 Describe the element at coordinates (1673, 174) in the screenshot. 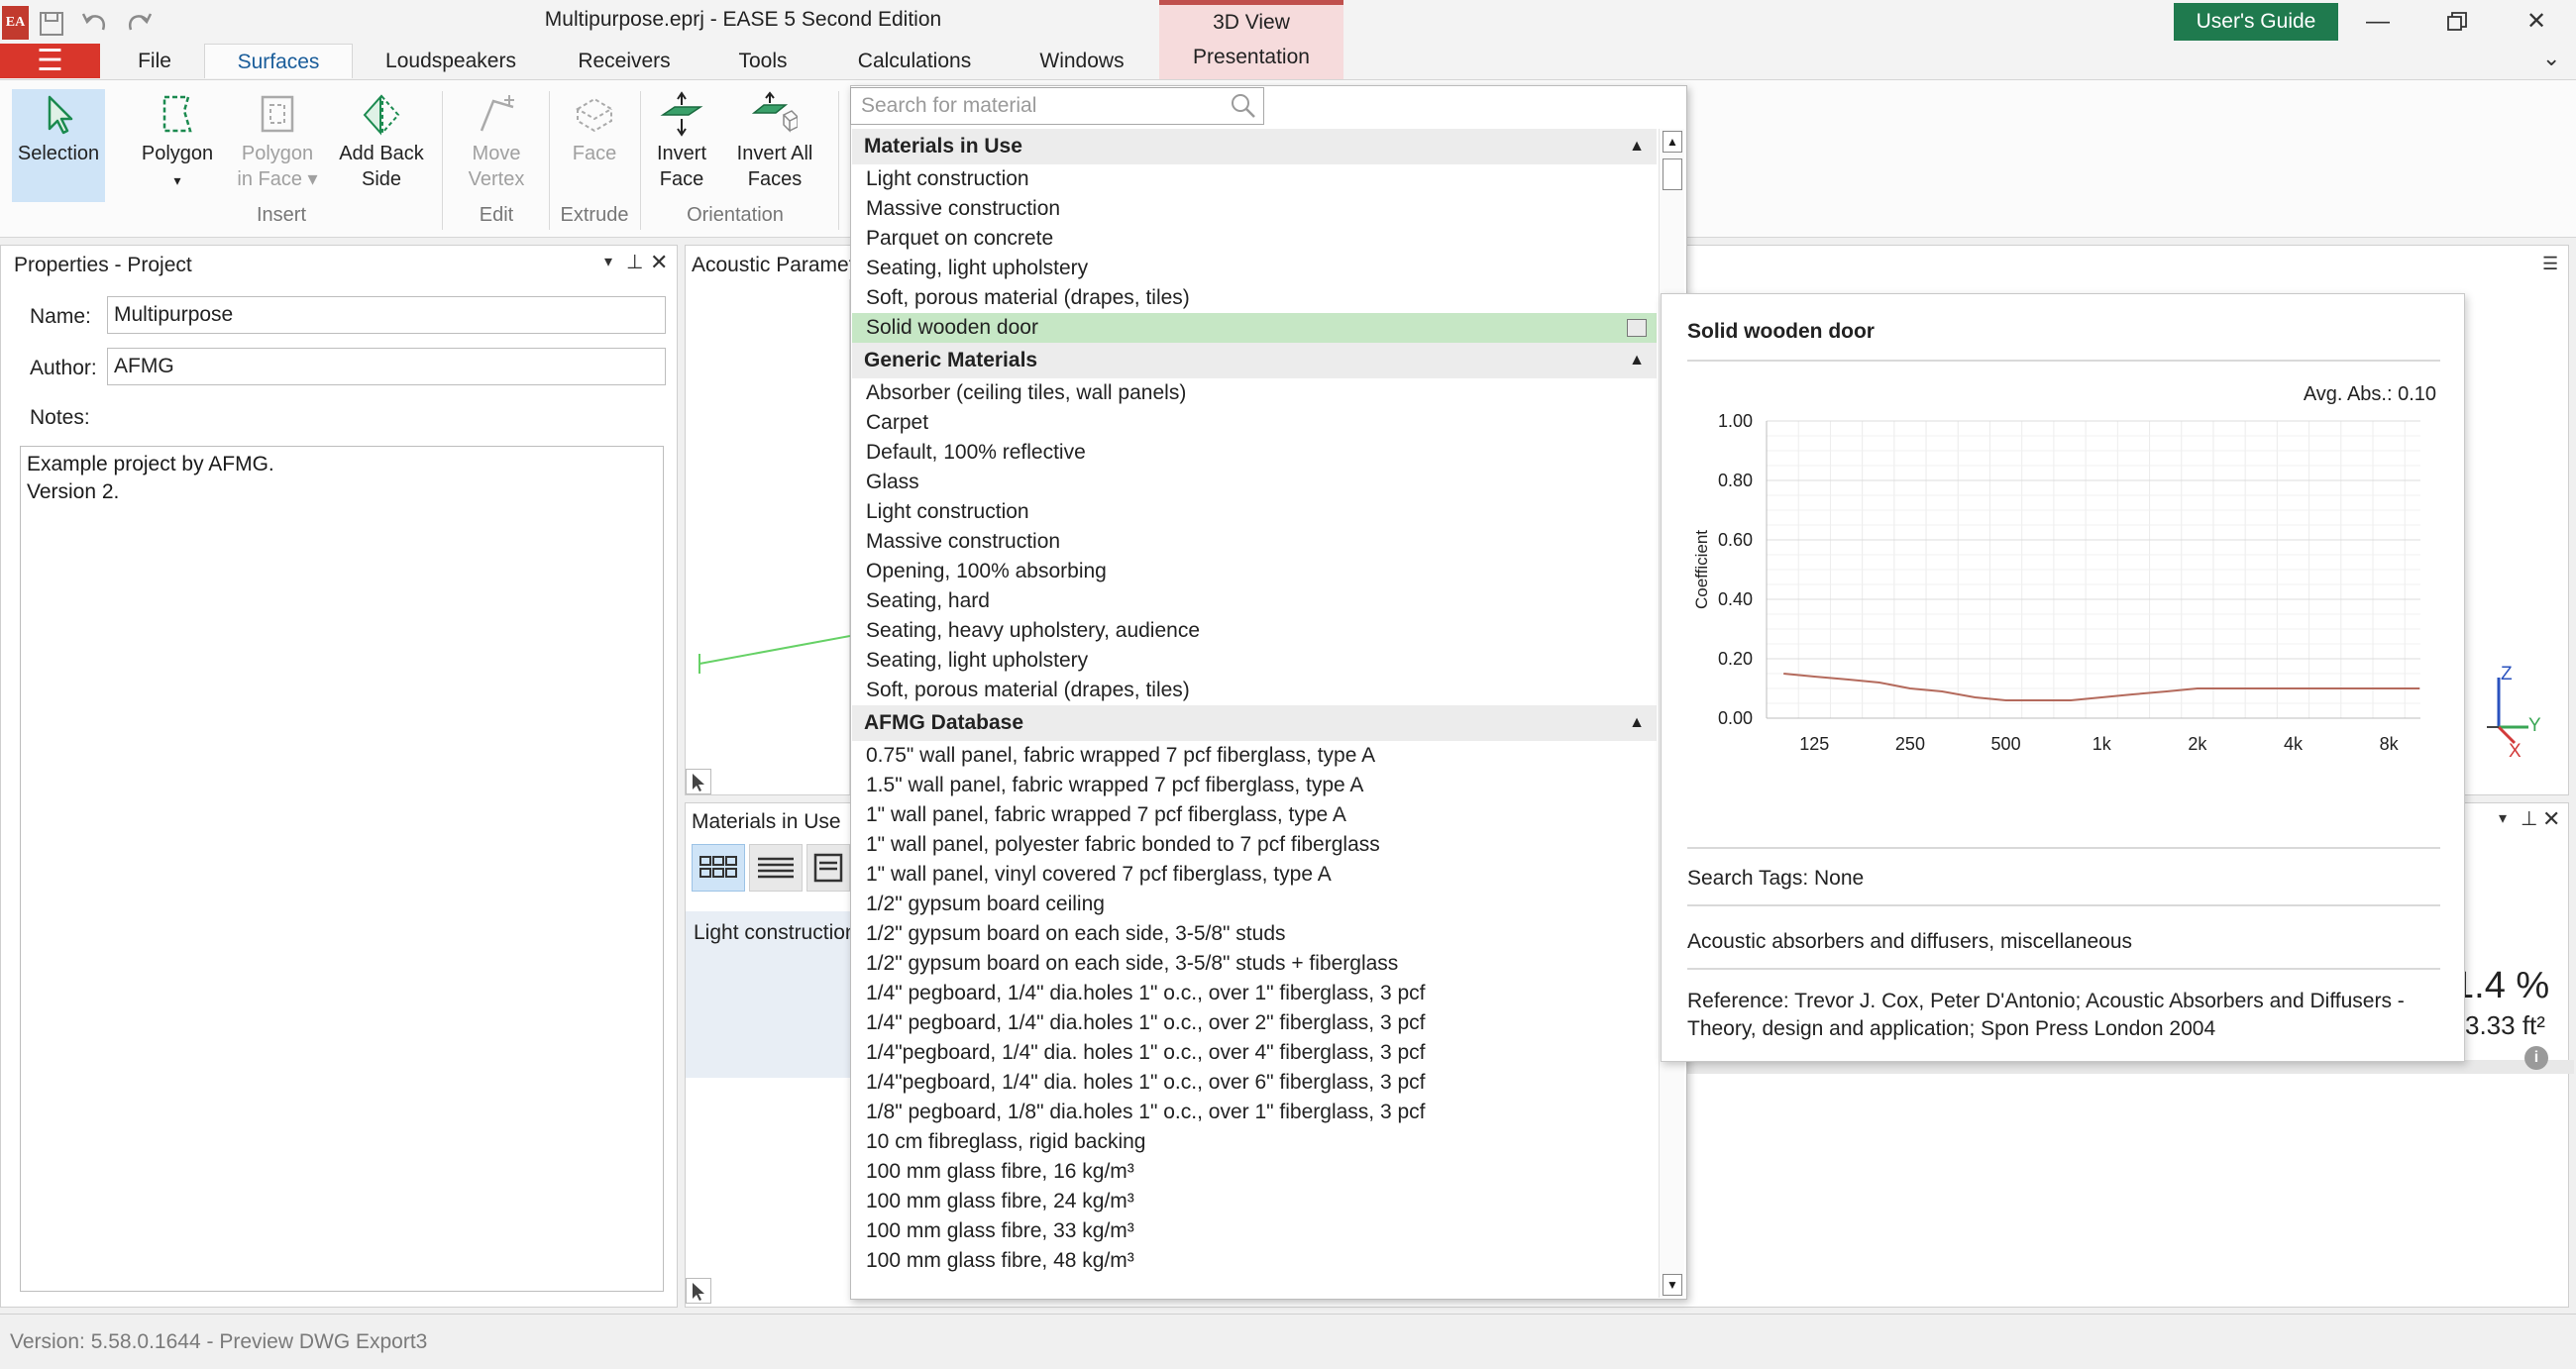

I see `scroll-thumb` at that location.